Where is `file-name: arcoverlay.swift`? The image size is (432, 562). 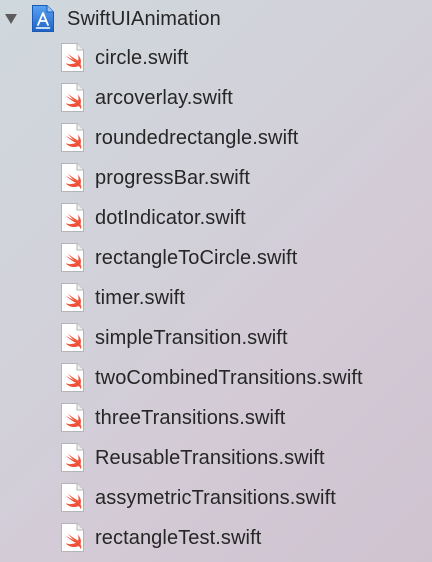 file-name: arcoverlay.swift is located at coordinates (164, 98).